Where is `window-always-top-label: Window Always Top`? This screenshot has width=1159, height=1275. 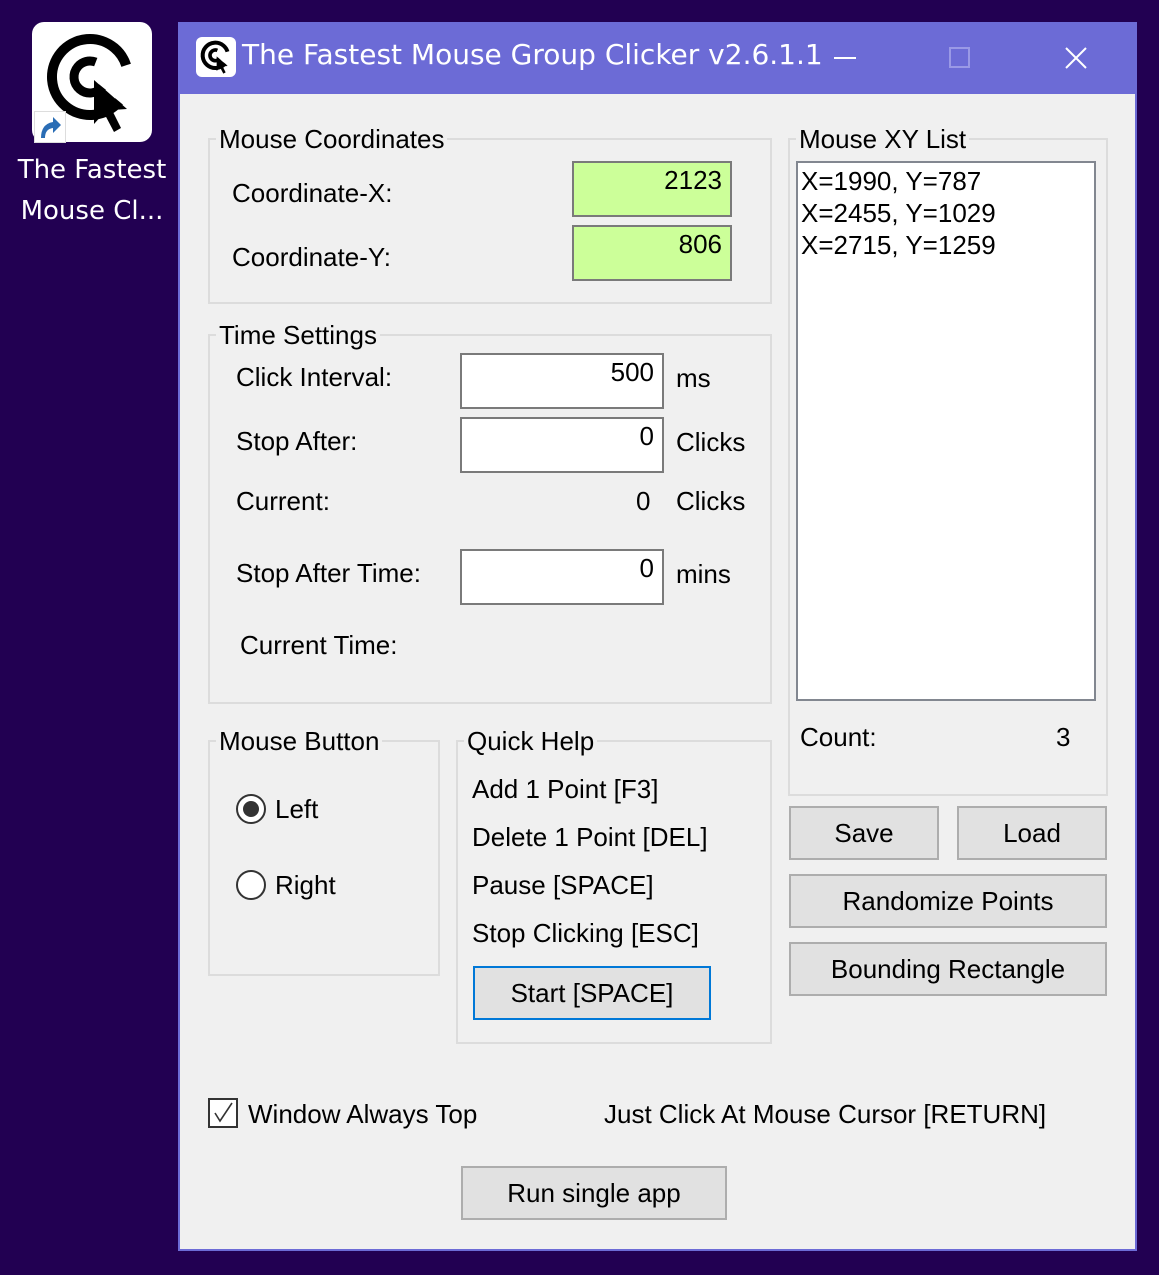 window-always-top-label: Window Always Top is located at coordinates (363, 1114).